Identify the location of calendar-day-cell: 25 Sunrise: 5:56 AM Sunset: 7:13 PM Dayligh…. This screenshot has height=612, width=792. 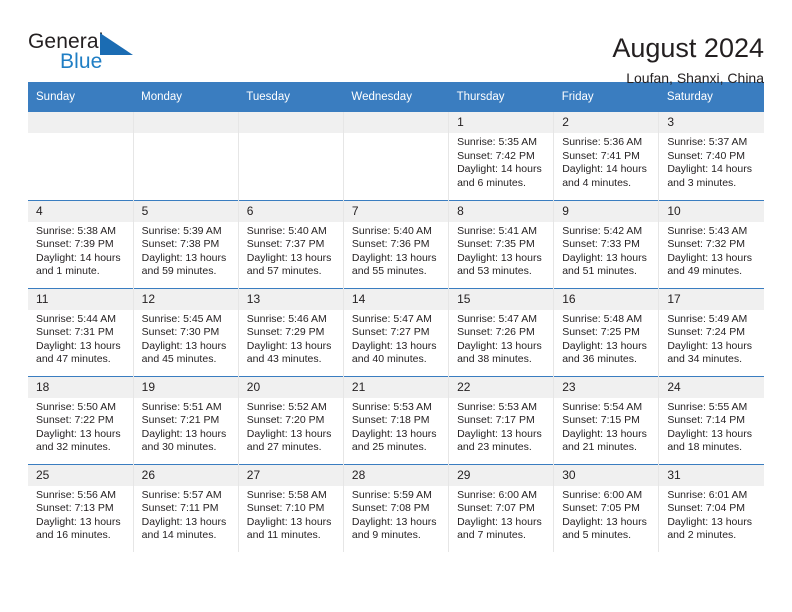
(81, 507).